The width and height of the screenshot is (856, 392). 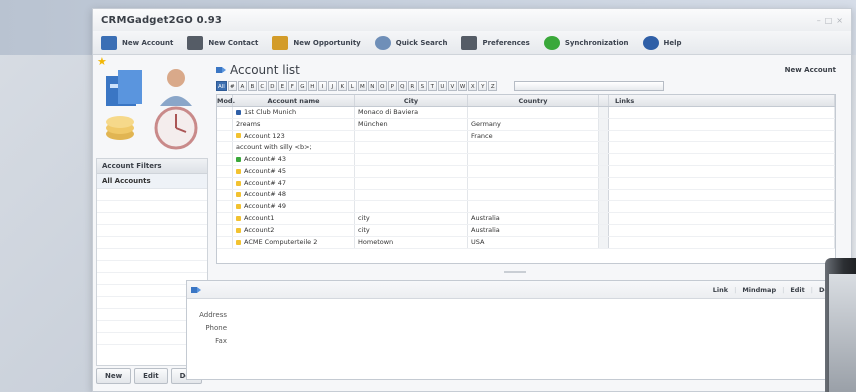 What do you see at coordinates (410, 42) in the screenshot?
I see `toolbar-button-quick-search: Quick Search` at bounding box center [410, 42].